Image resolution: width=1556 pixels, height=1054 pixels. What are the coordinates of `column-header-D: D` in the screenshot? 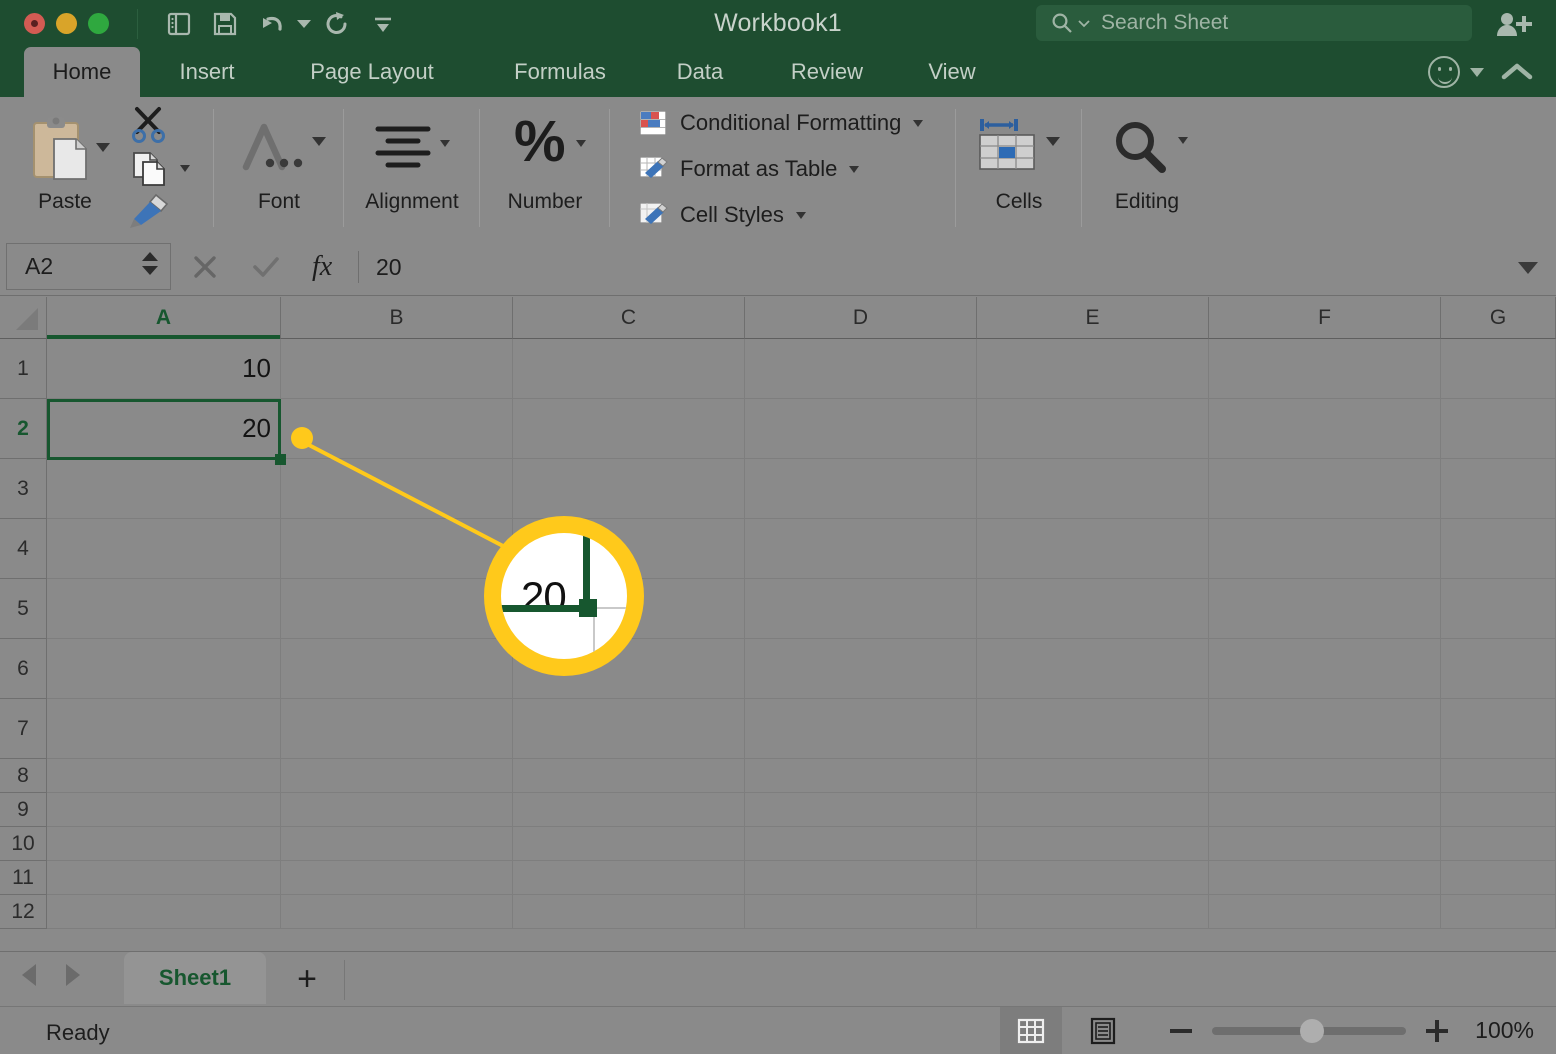 It's located at (861, 318).